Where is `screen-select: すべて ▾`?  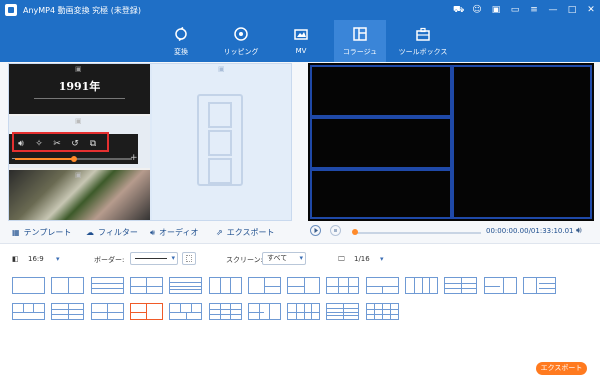
screen-select: すべて ▾ is located at coordinates (284, 258).